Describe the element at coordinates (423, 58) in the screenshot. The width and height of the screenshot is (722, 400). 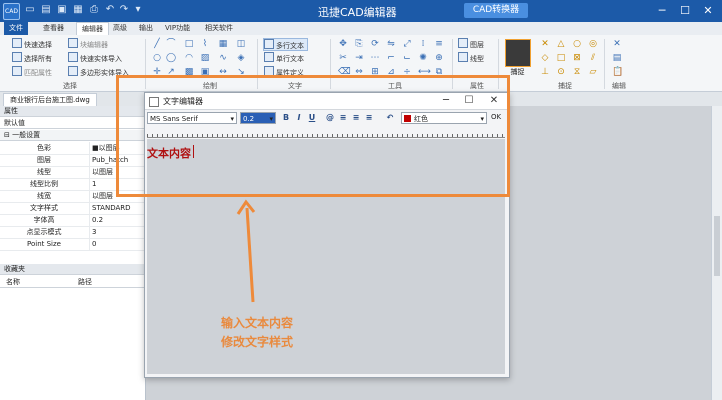
I see `explode-icon: ✺` at that location.